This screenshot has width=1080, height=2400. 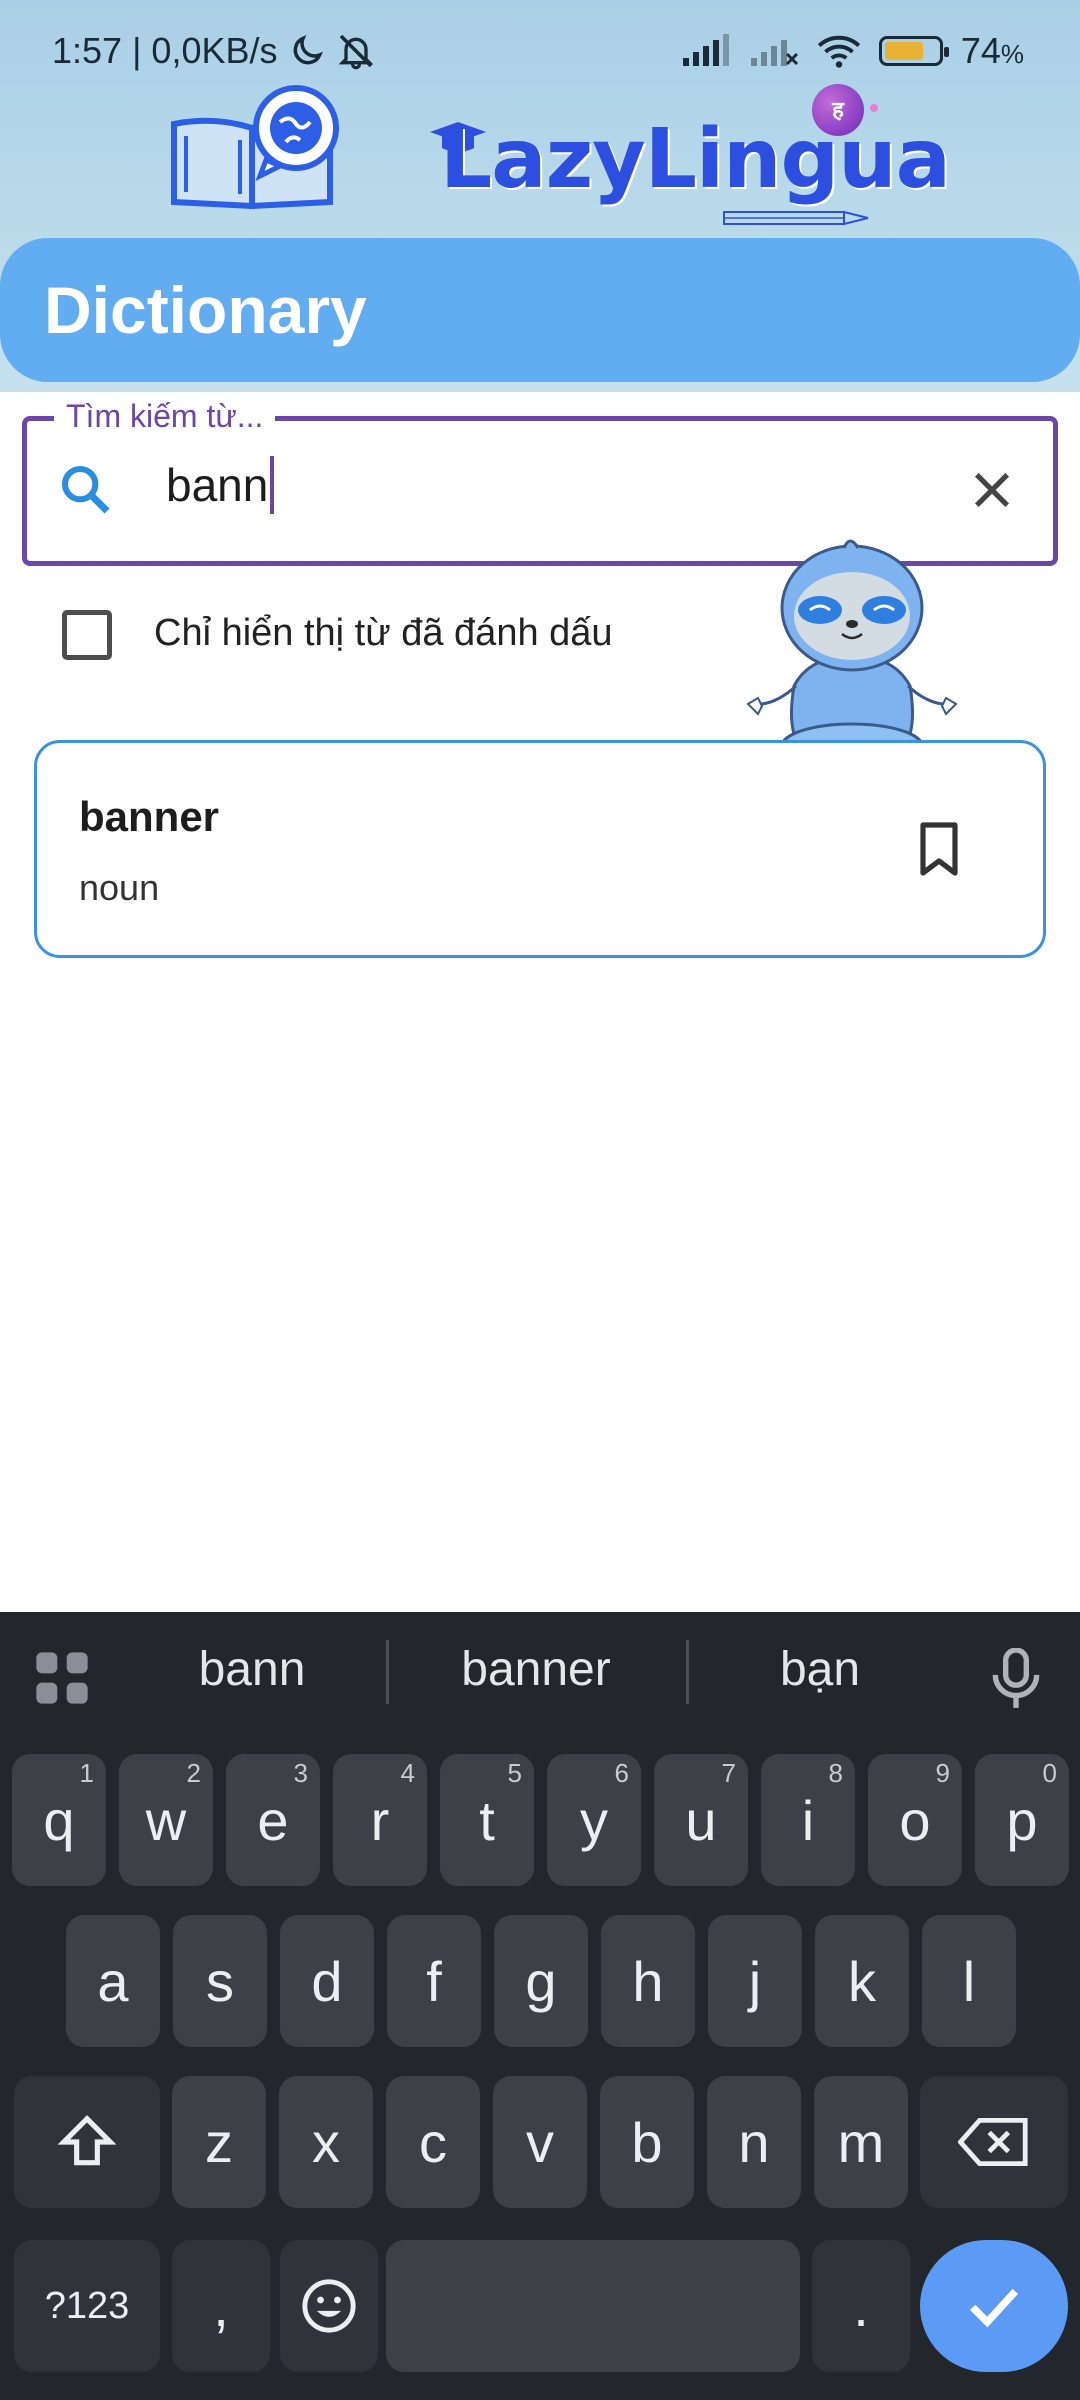 I want to click on moon-icon, so click(x=308, y=50).